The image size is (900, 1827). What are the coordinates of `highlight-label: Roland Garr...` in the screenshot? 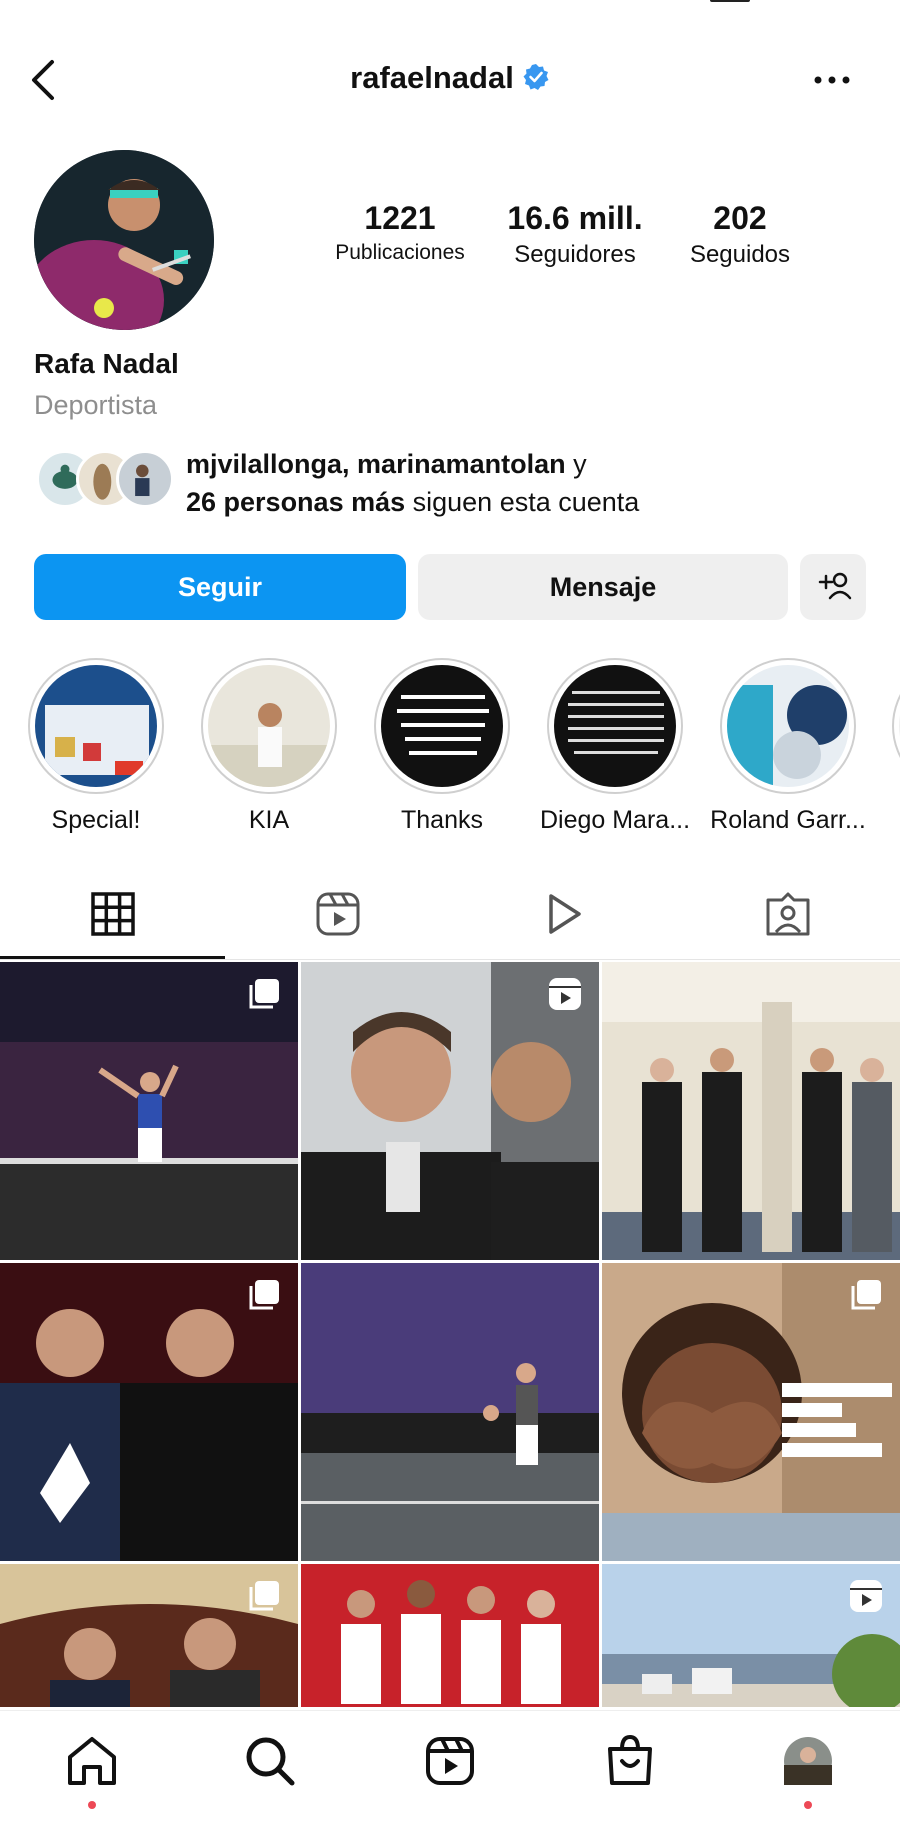 It's located at (788, 820).